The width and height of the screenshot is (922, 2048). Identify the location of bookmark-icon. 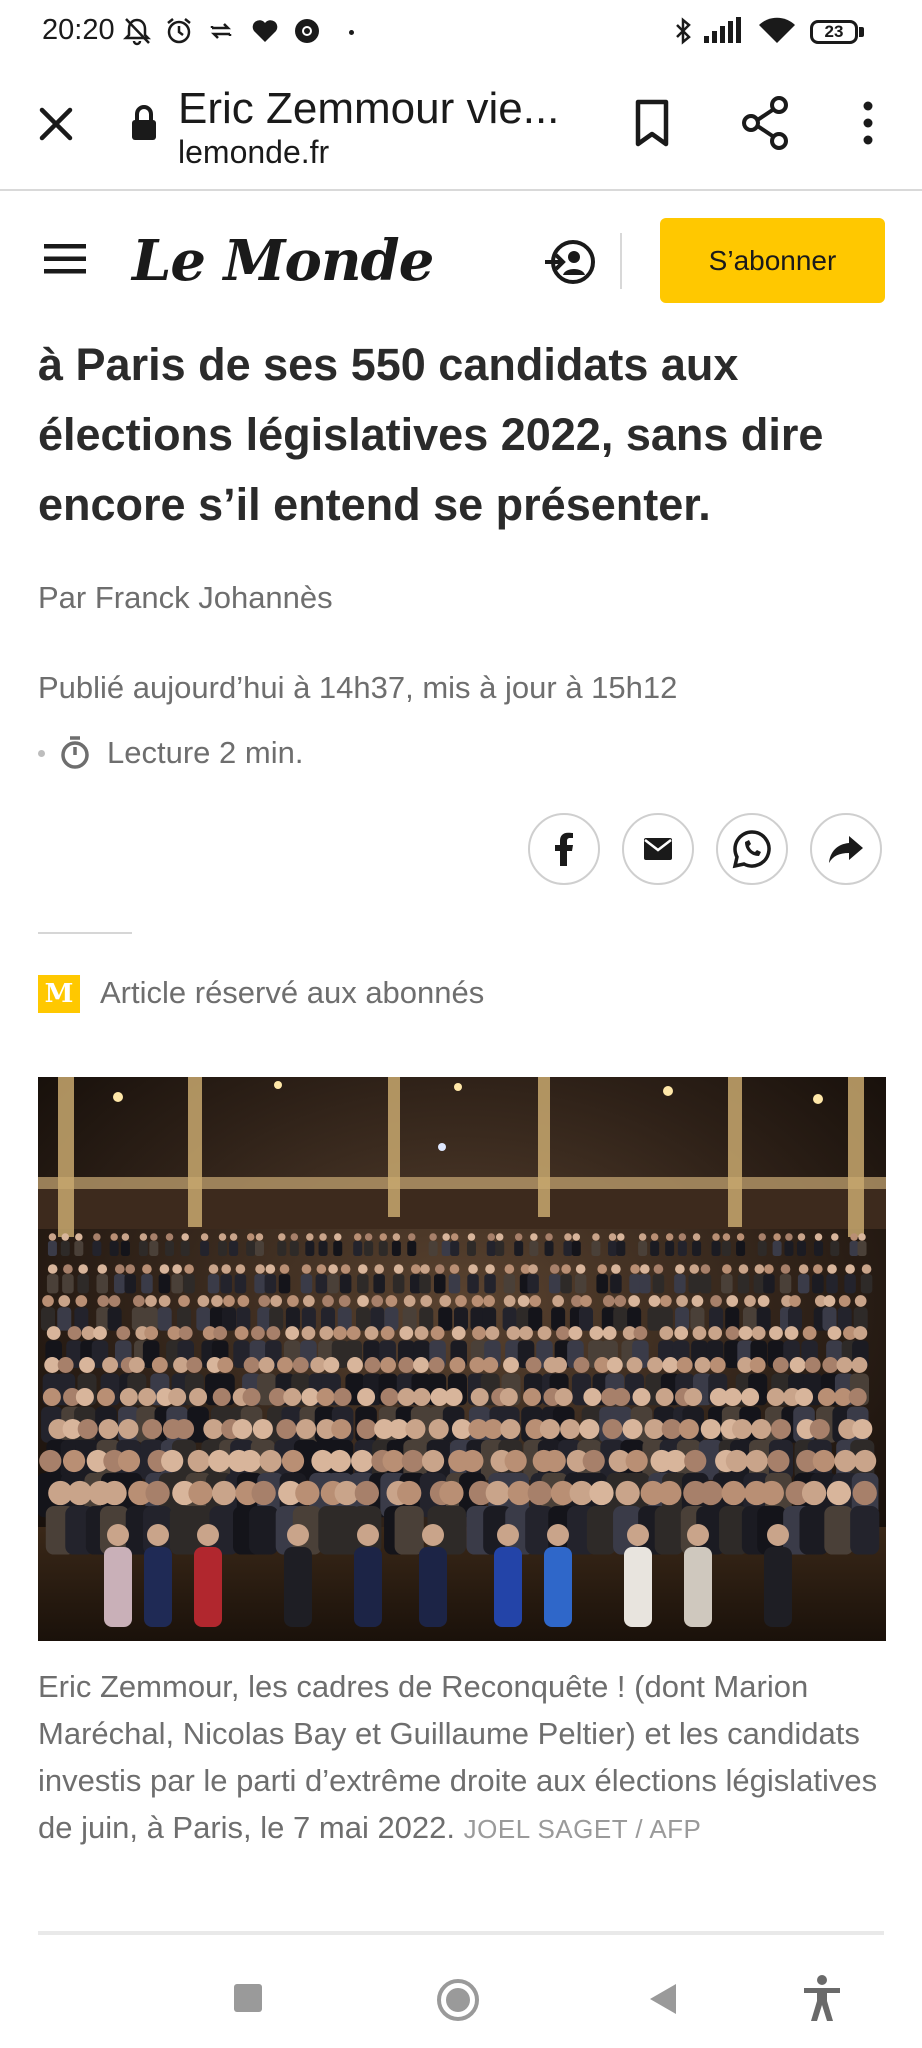
(652, 123).